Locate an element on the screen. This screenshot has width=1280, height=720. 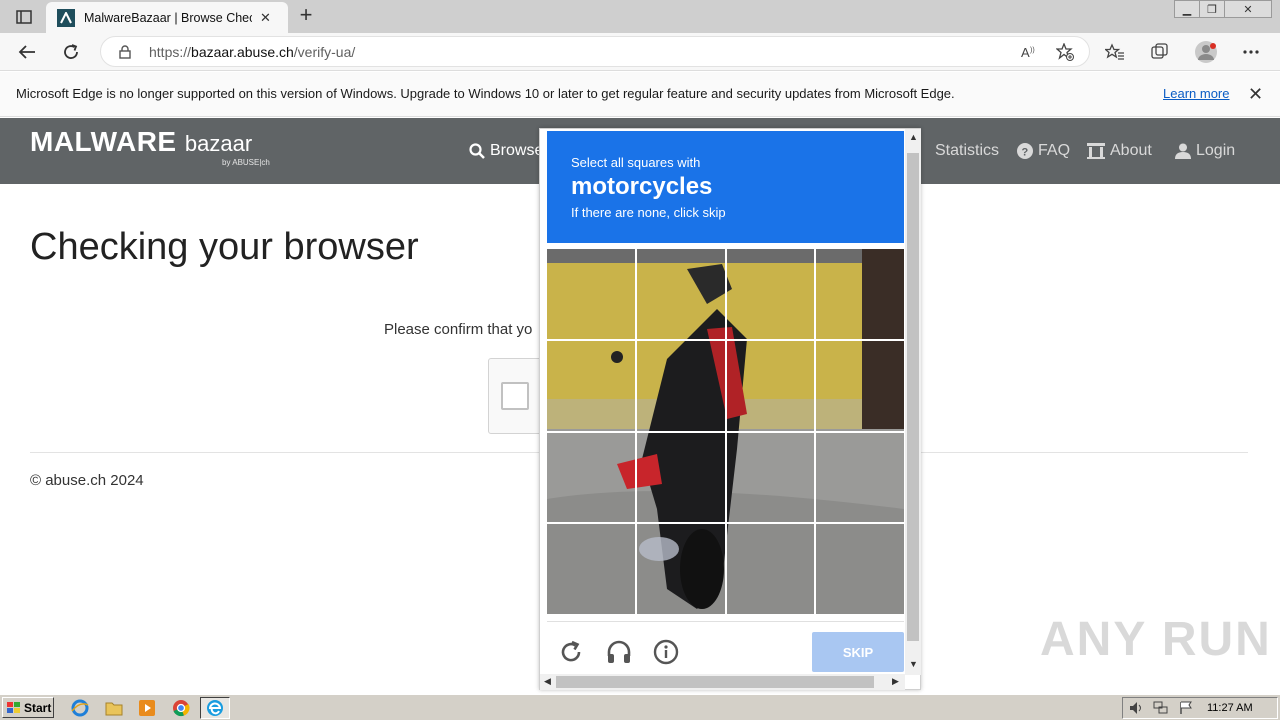
challenge-instruction: Select all squares with is located at coordinates (636, 162).